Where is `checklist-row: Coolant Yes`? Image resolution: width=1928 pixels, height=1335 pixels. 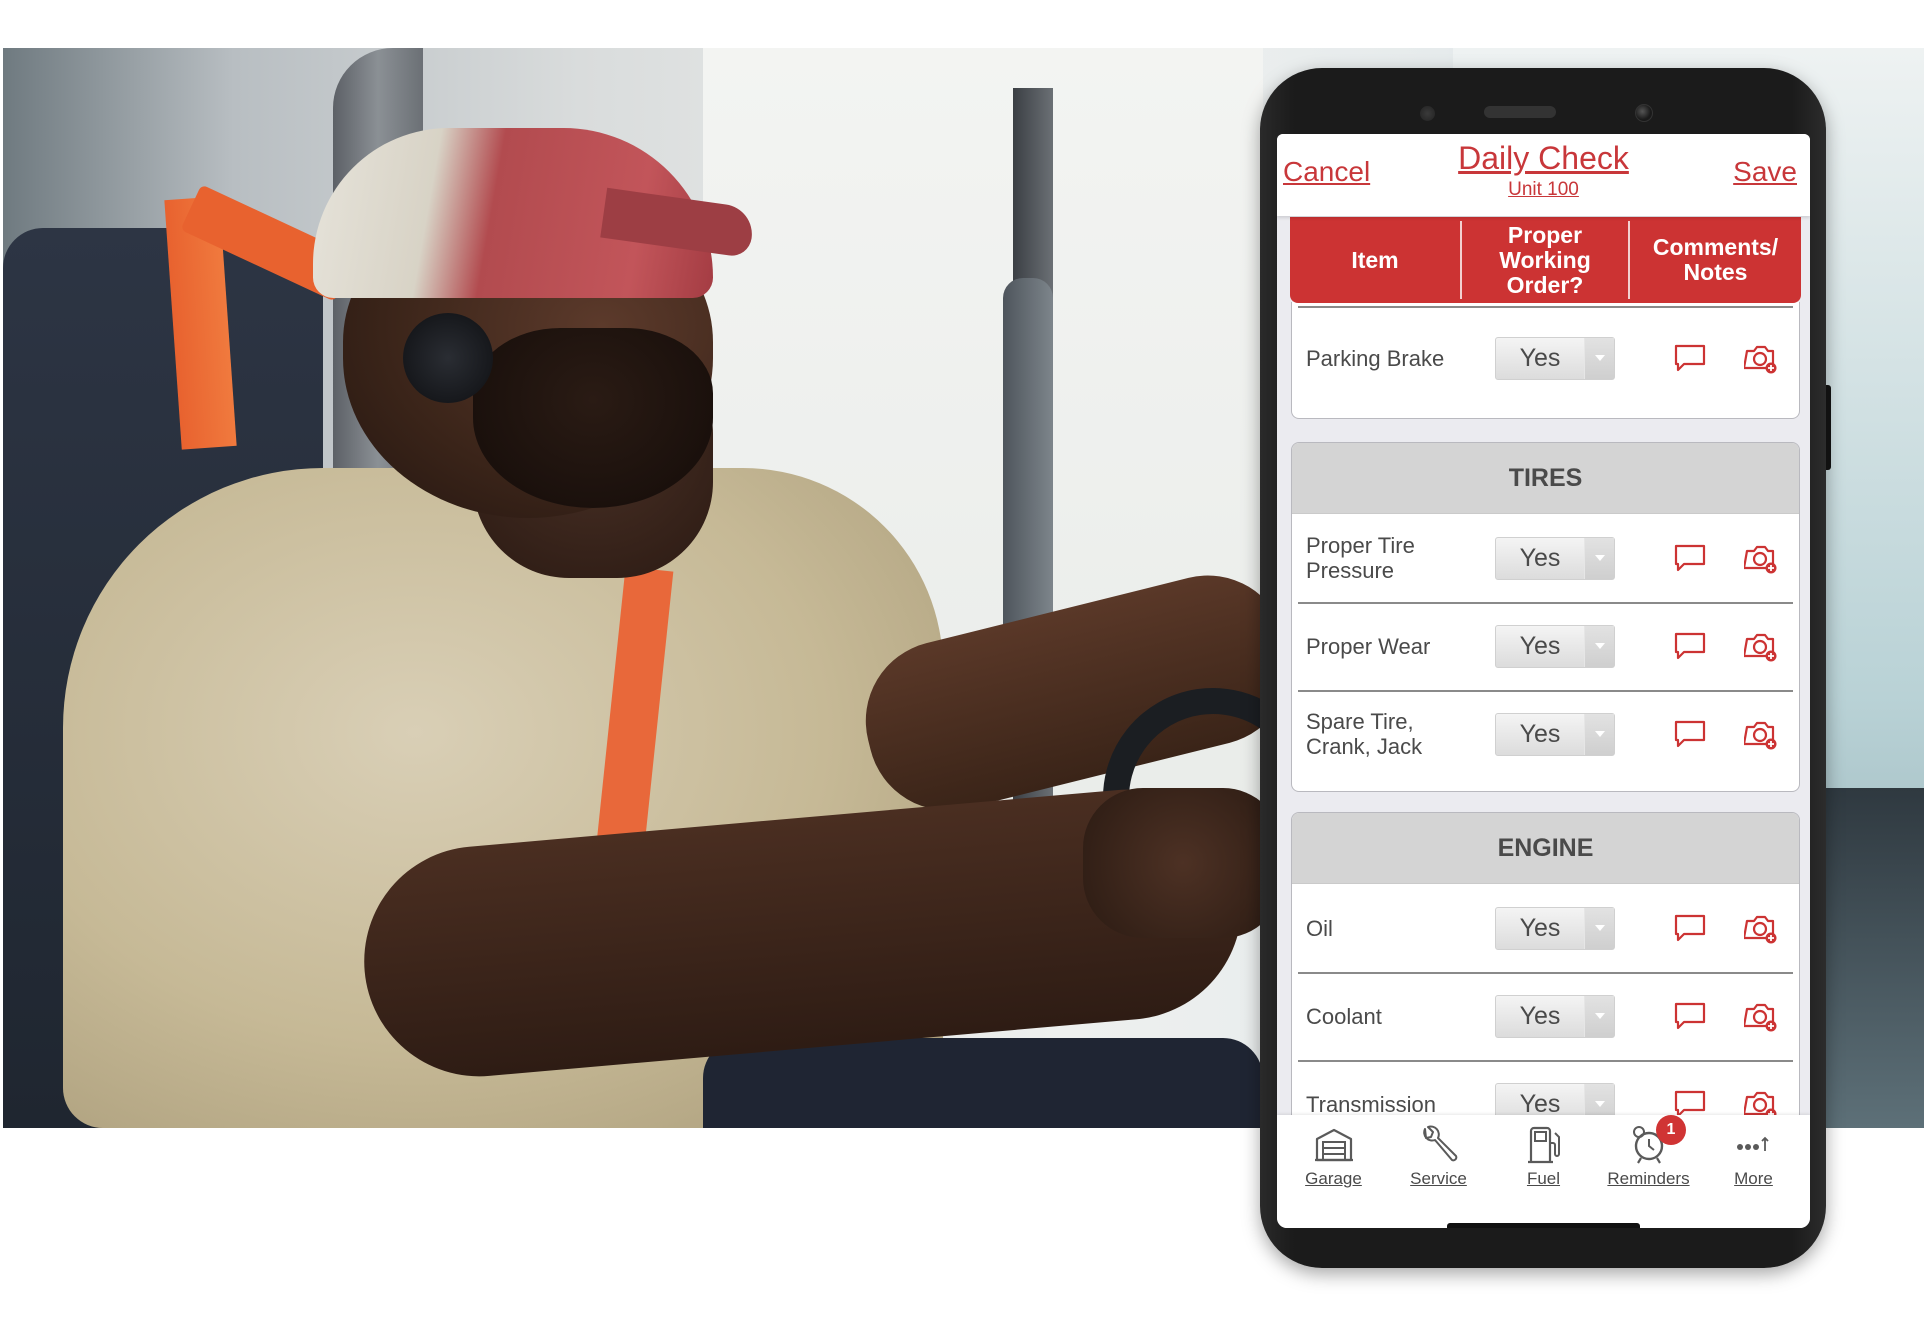
checklist-row: Coolant Yes is located at coordinates (1545, 1016).